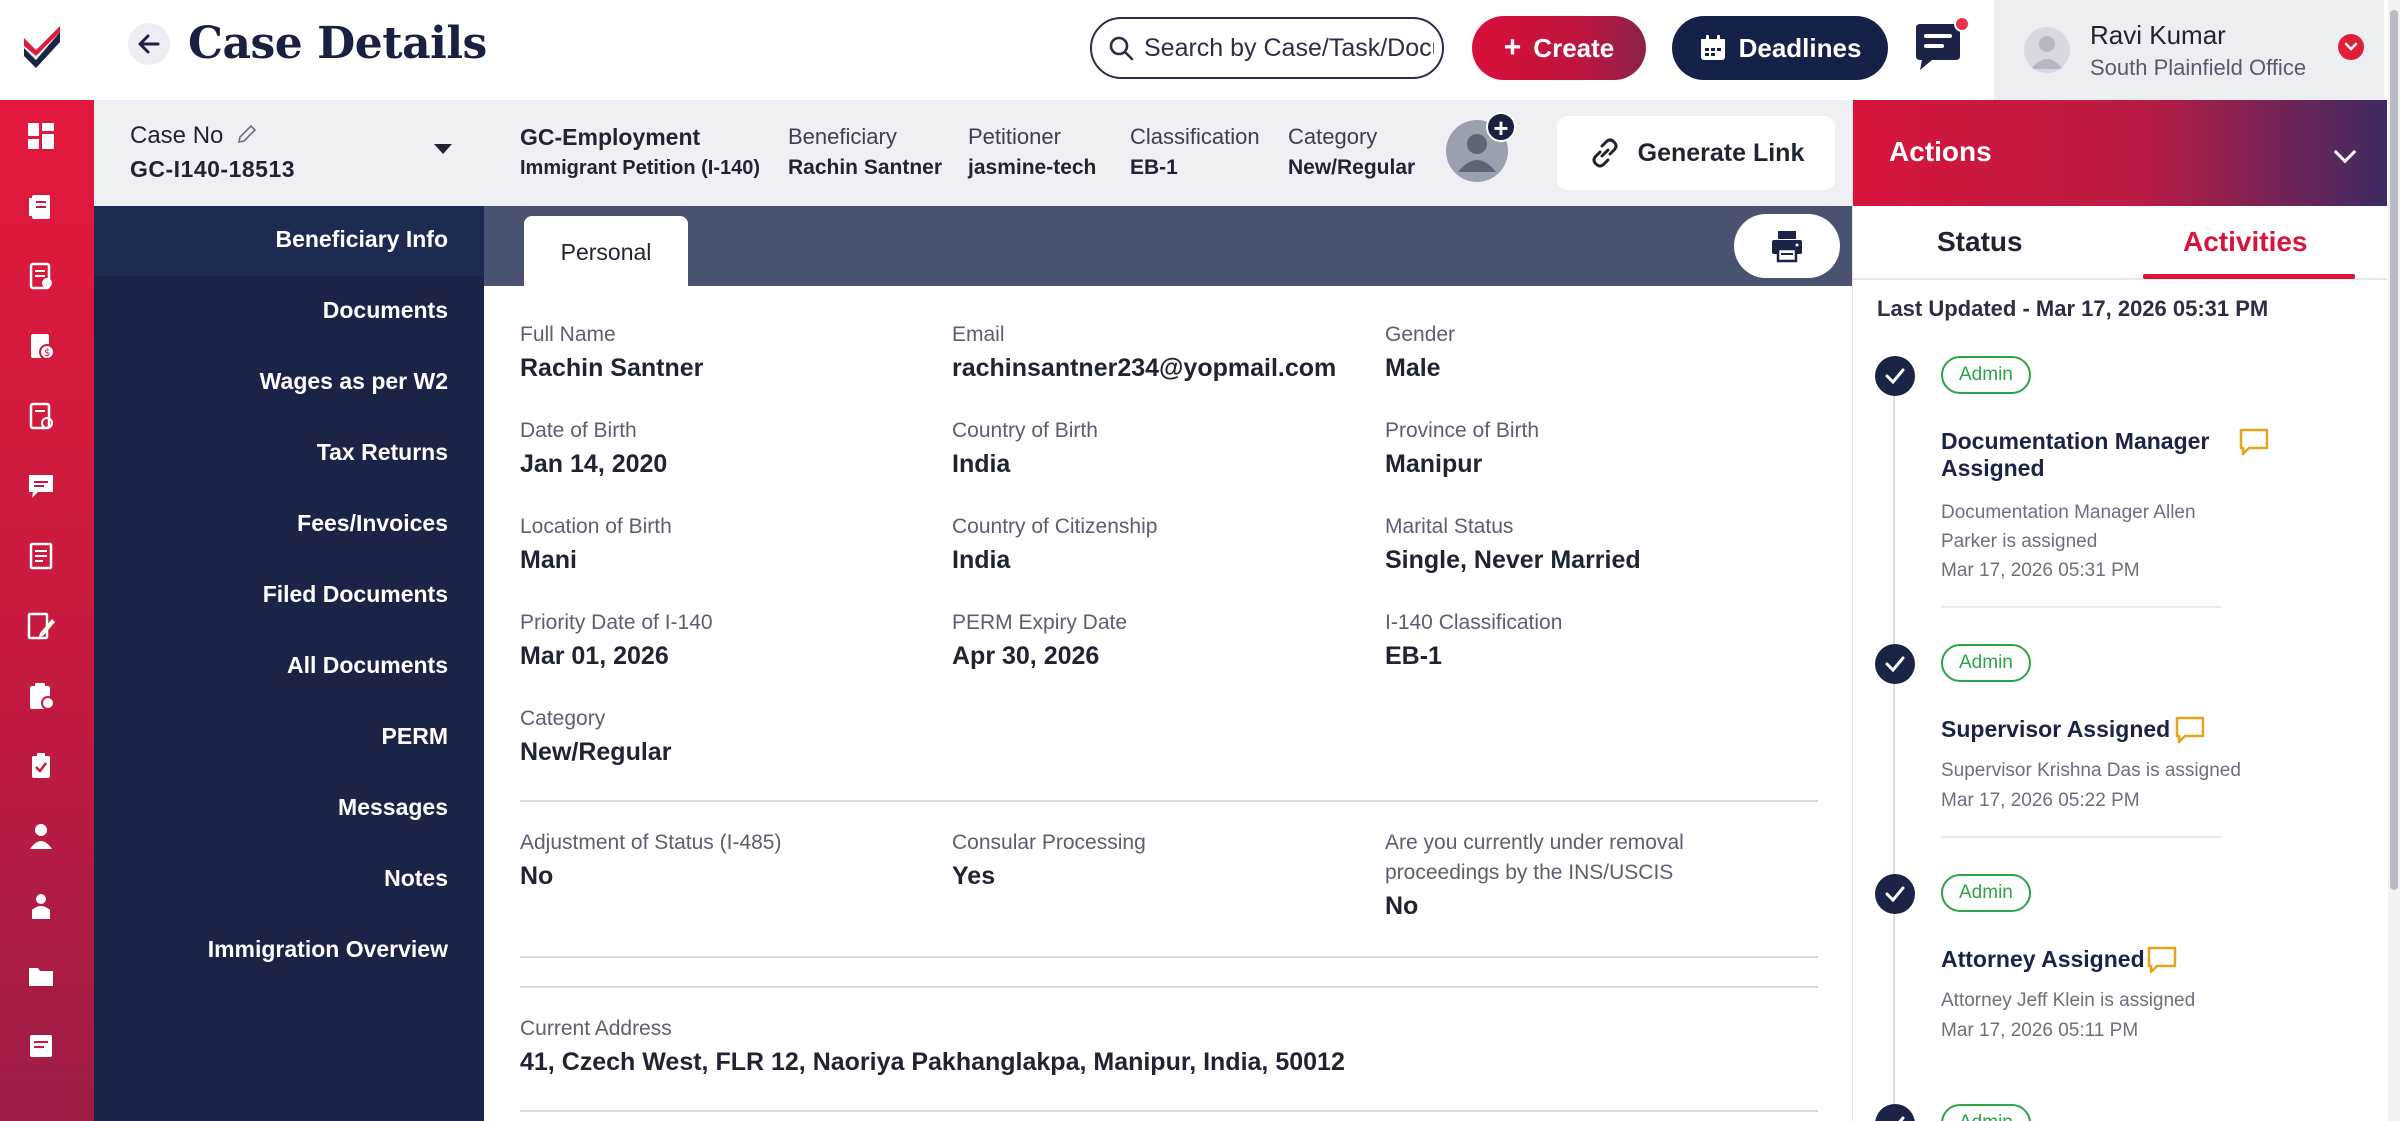  Describe the element at coordinates (568, 334) in the screenshot. I see `field-label: Full Name` at that location.